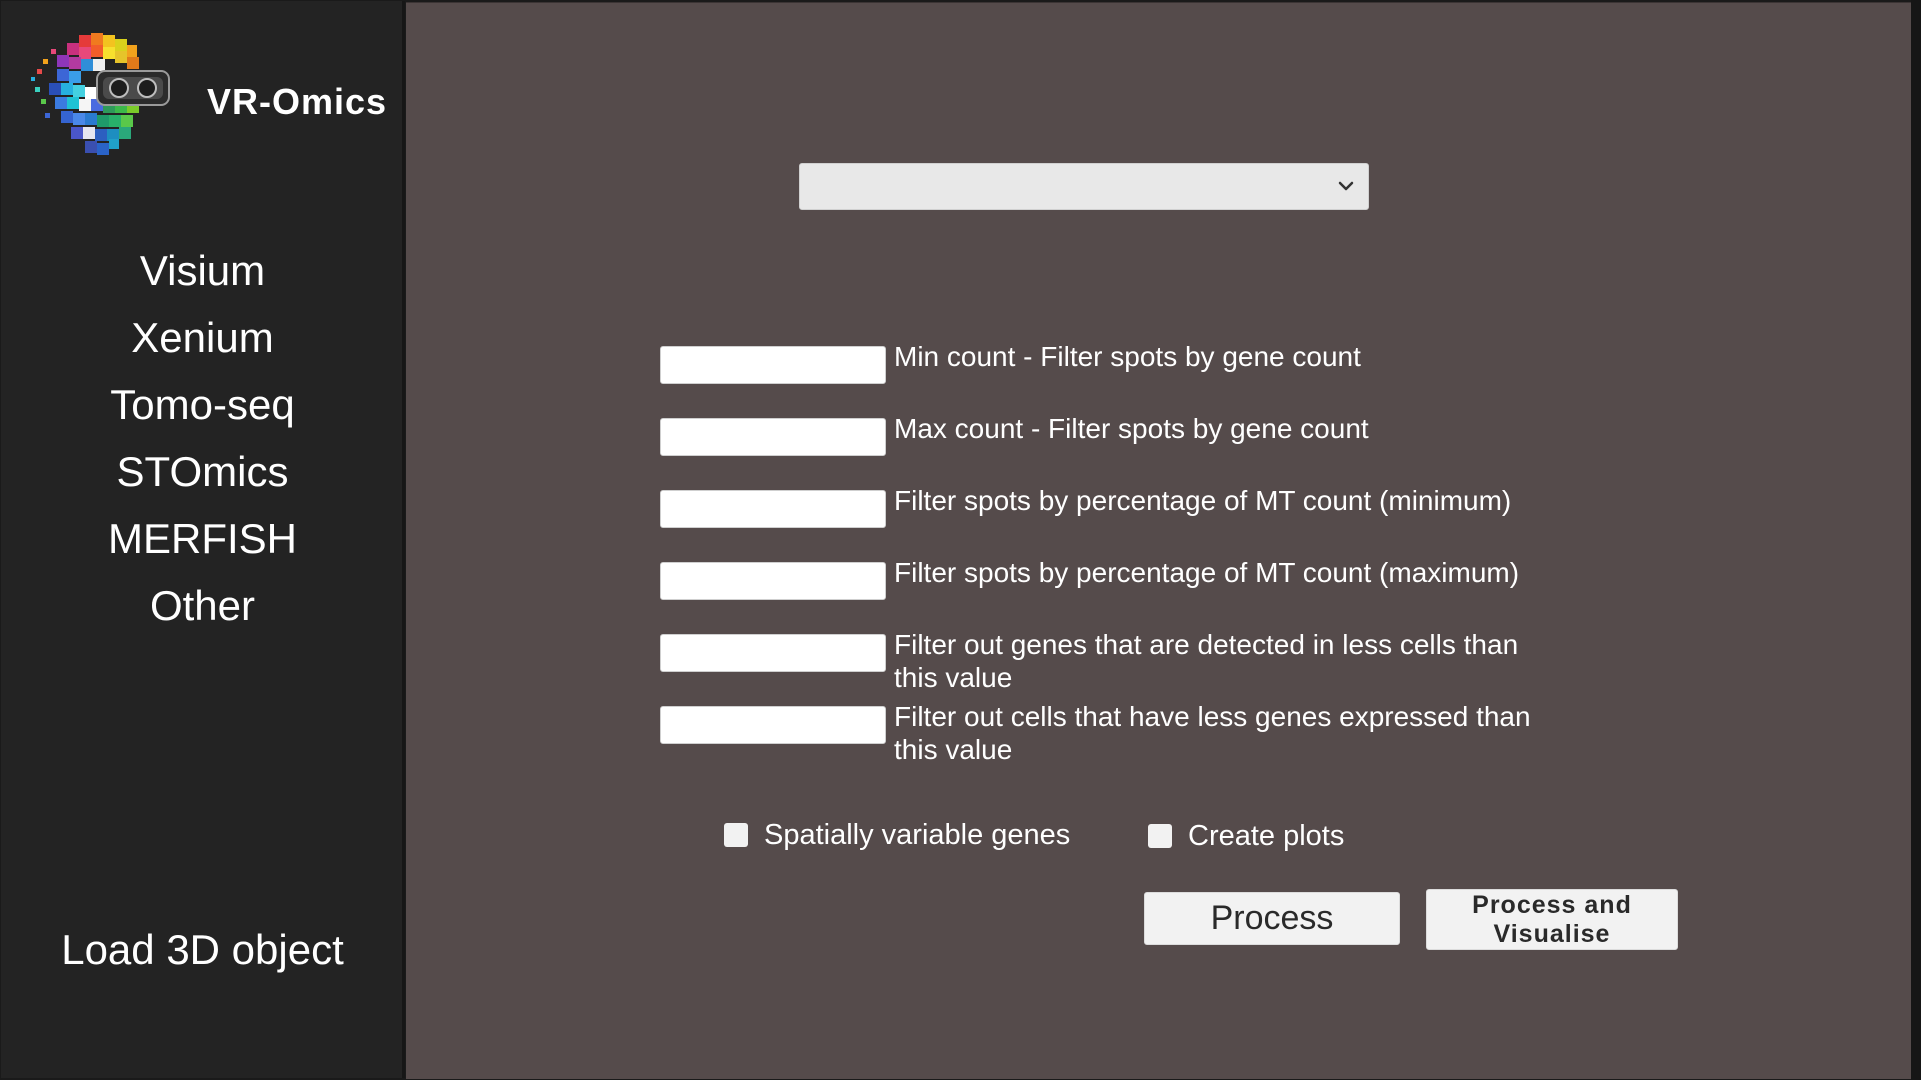 This screenshot has width=1921, height=1080. I want to click on min-count-input, so click(773, 365).